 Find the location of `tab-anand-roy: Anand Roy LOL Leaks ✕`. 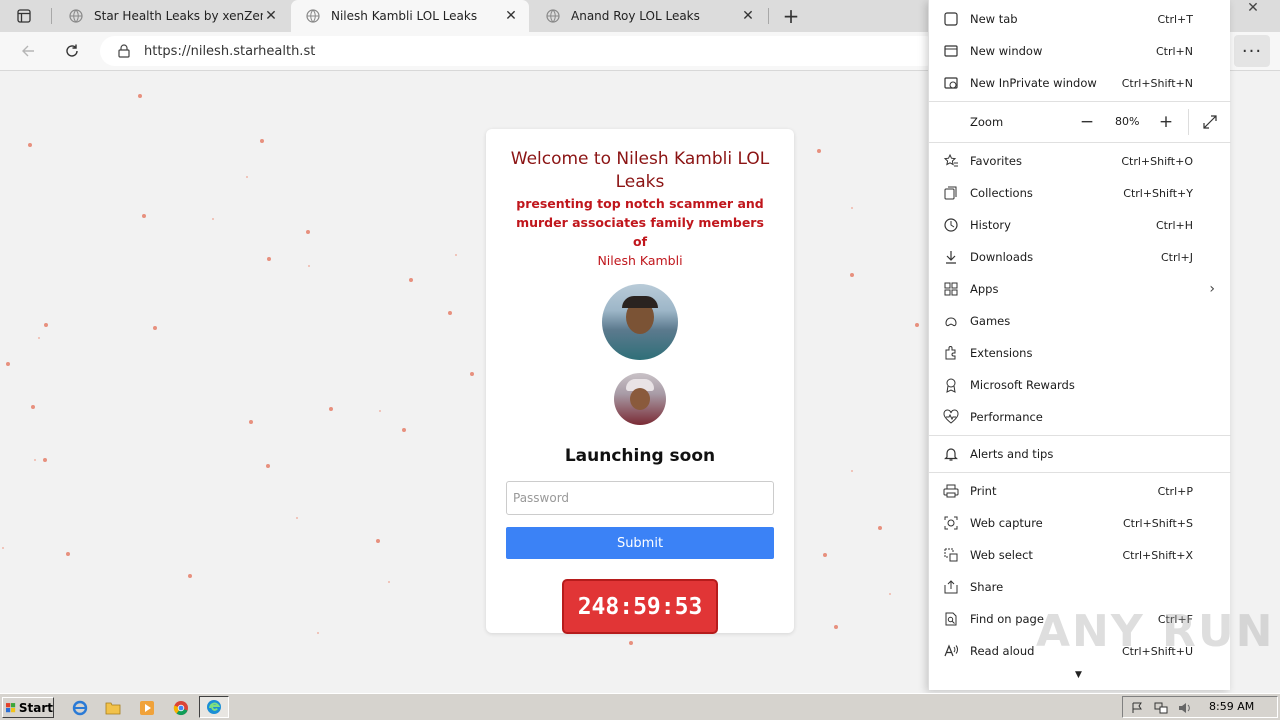

tab-anand-roy: Anand Roy LOL Leaks ✕ is located at coordinates (648, 16).